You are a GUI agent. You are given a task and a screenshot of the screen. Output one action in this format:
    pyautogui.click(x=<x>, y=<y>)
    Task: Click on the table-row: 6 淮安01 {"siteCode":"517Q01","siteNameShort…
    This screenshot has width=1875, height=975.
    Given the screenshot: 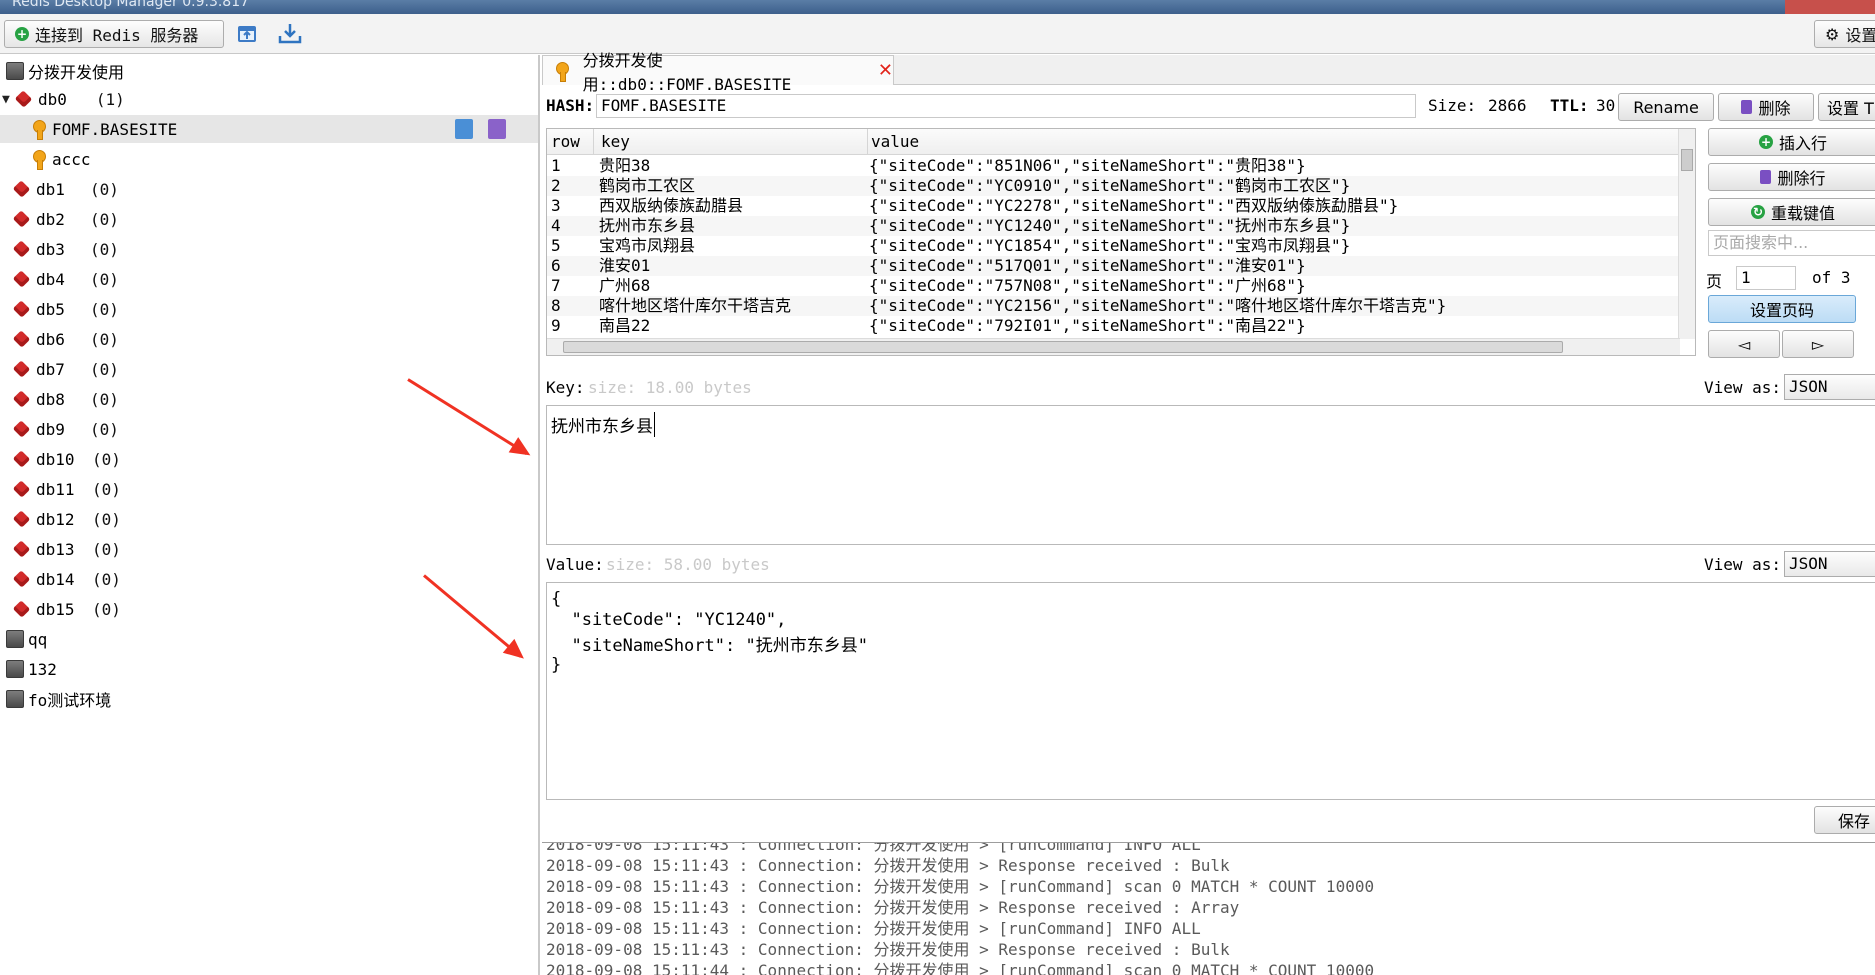 What is the action you would take?
    pyautogui.click(x=1113, y=266)
    